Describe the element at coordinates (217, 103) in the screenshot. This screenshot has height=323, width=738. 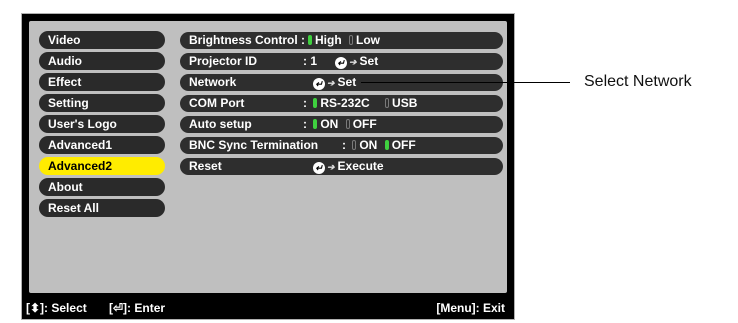
I see `row-label: COM Port` at that location.